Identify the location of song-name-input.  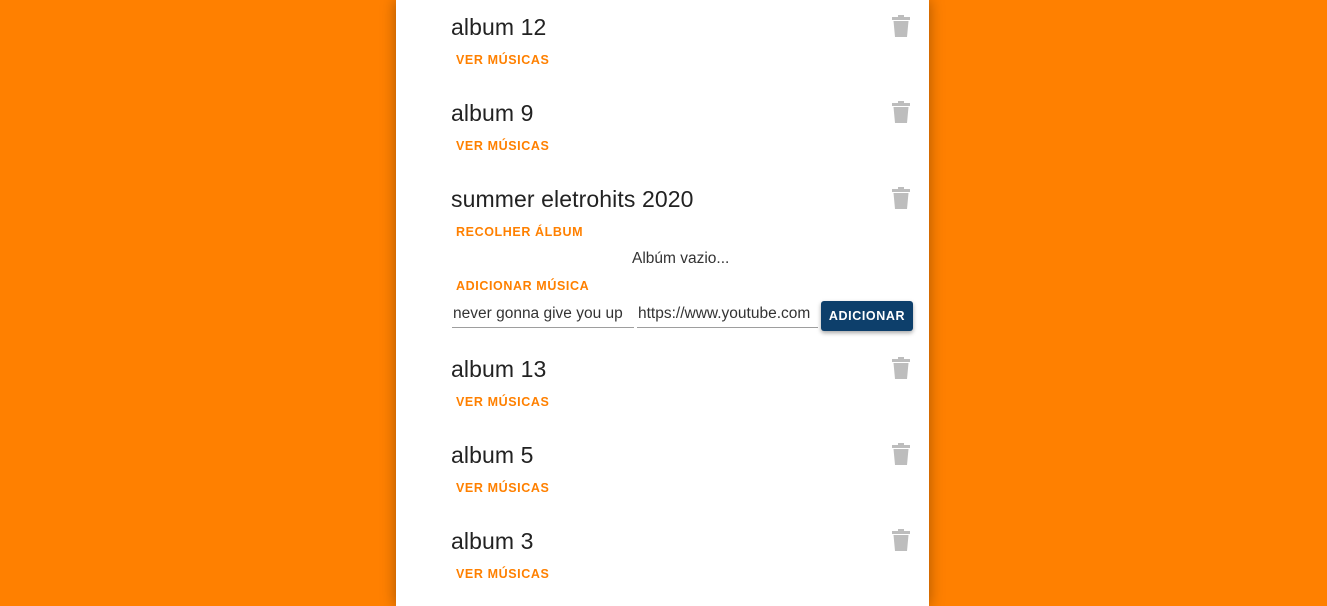
(543, 314).